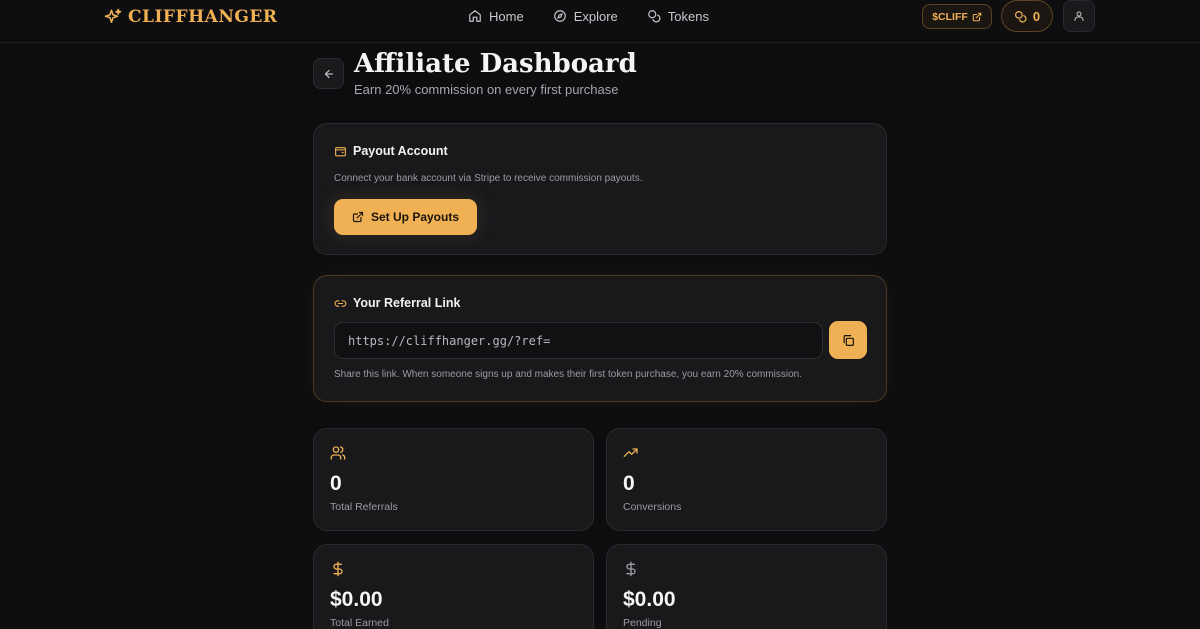 Image resolution: width=1200 pixels, height=629 pixels. I want to click on compass-icon, so click(559, 16).